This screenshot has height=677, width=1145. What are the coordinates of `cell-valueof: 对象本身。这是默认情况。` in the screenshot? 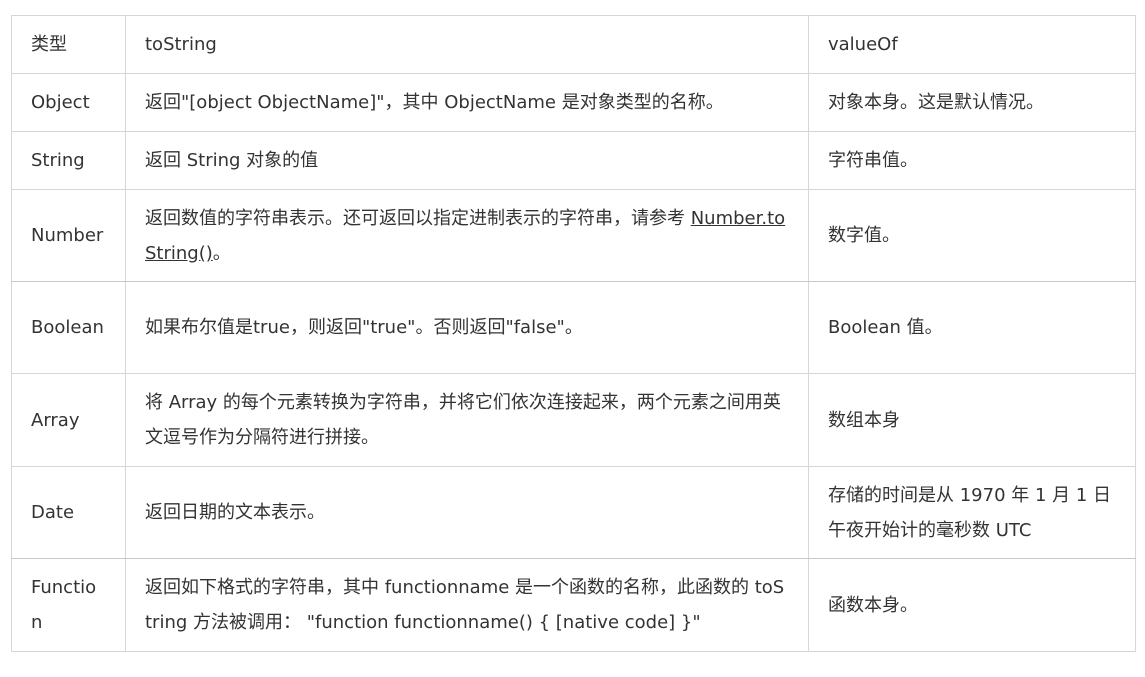 It's located at (972, 102).